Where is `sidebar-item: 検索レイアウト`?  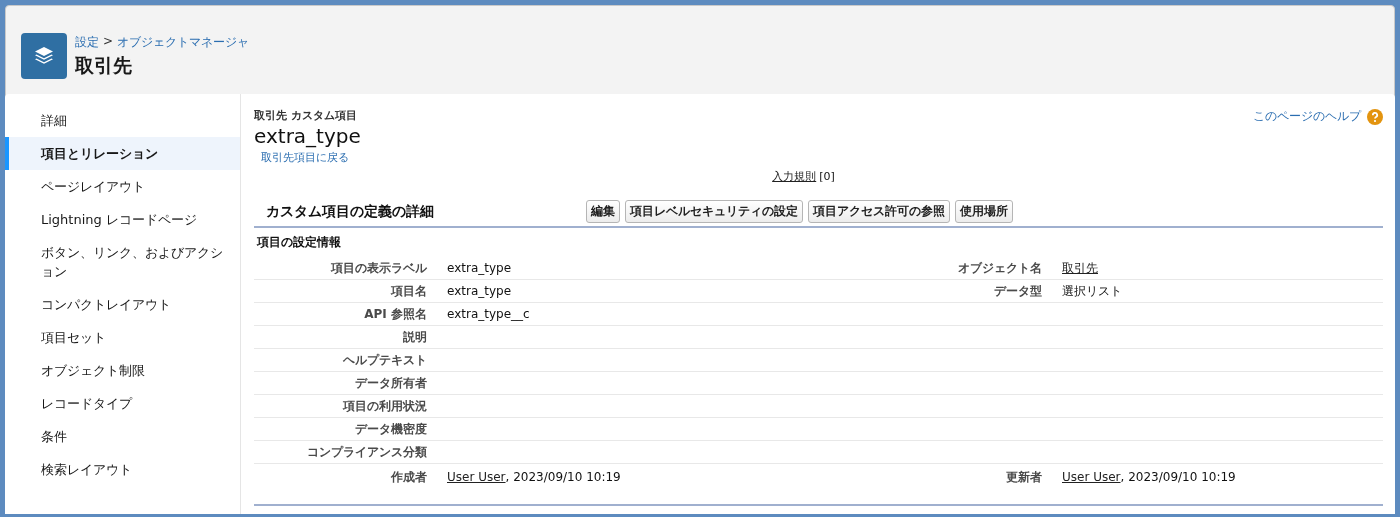
sidebar-item: 検索レイアウト is located at coordinates (122, 469).